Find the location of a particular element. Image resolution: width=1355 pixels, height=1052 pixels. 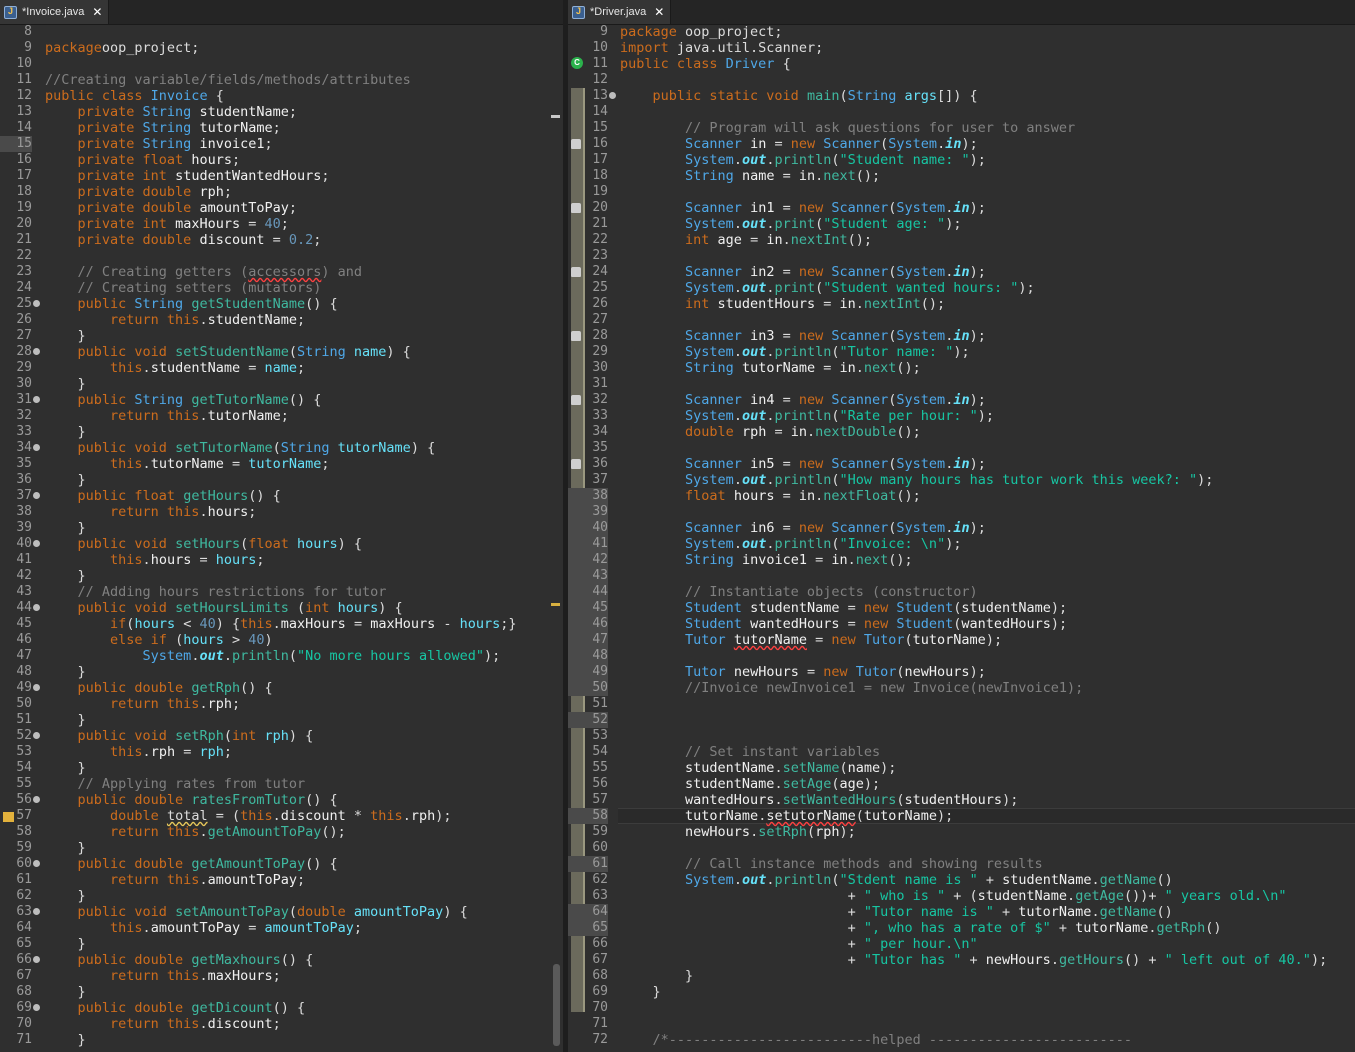

code-line: 53 is located at coordinates (961, 736).